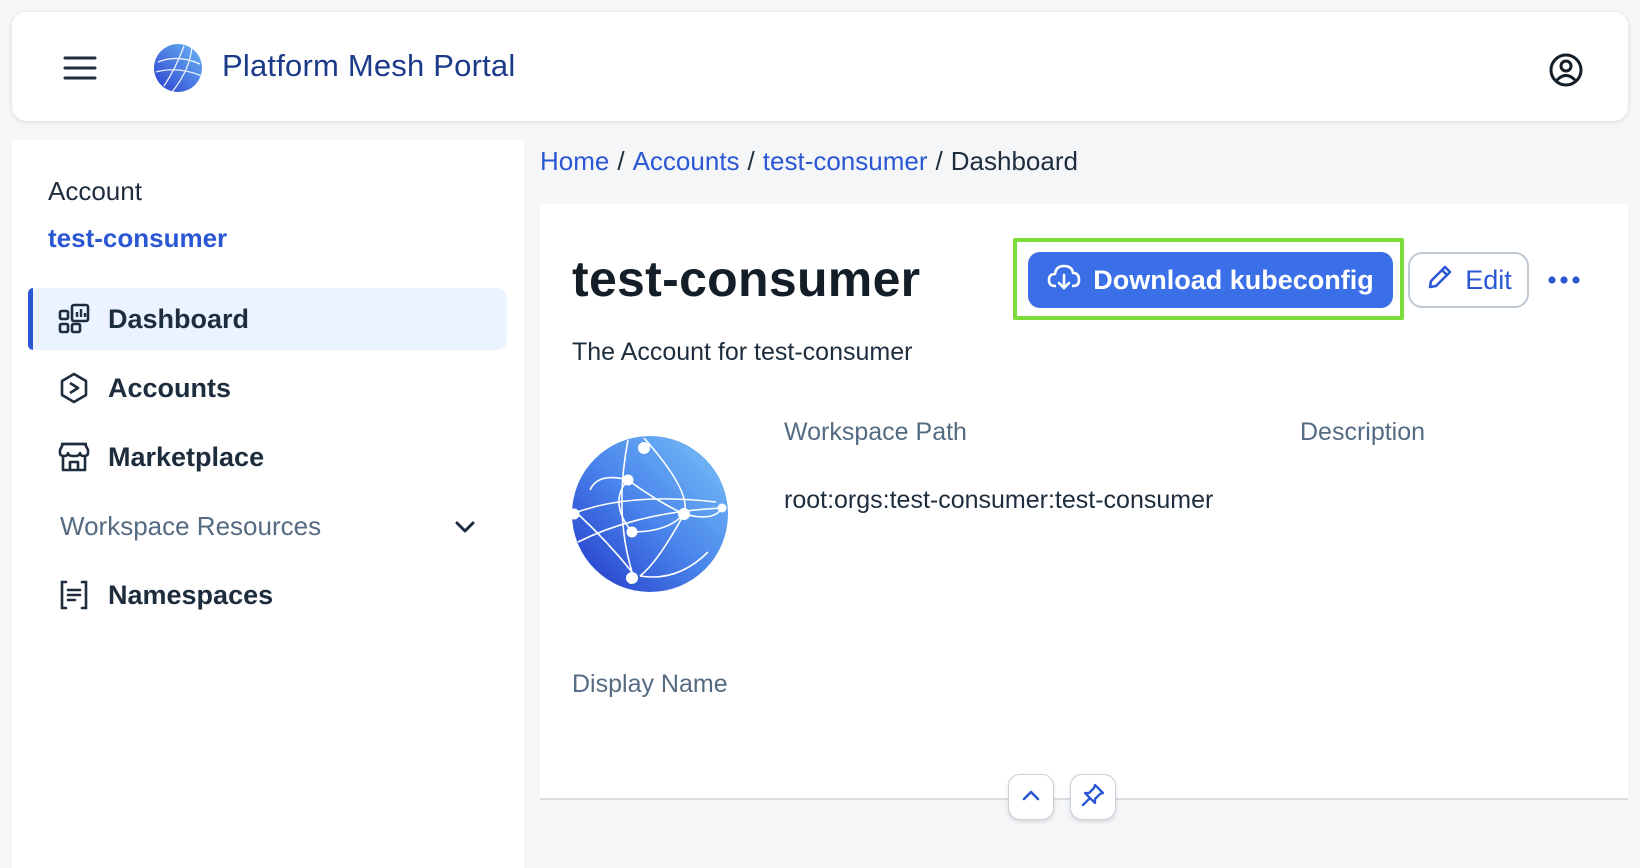 The width and height of the screenshot is (1640, 868). Describe the element at coordinates (1363, 432) in the screenshot. I see `description-label: Description` at that location.